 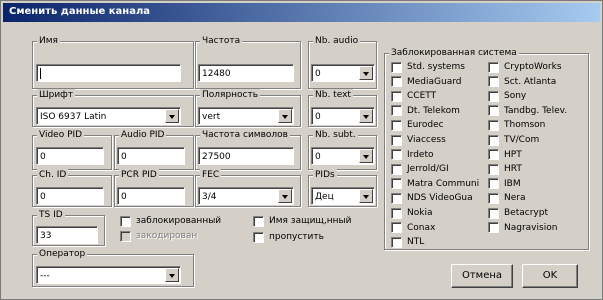 I want to click on blocked-system-checkbox: Tandbg. Telev., so click(x=527, y=111).